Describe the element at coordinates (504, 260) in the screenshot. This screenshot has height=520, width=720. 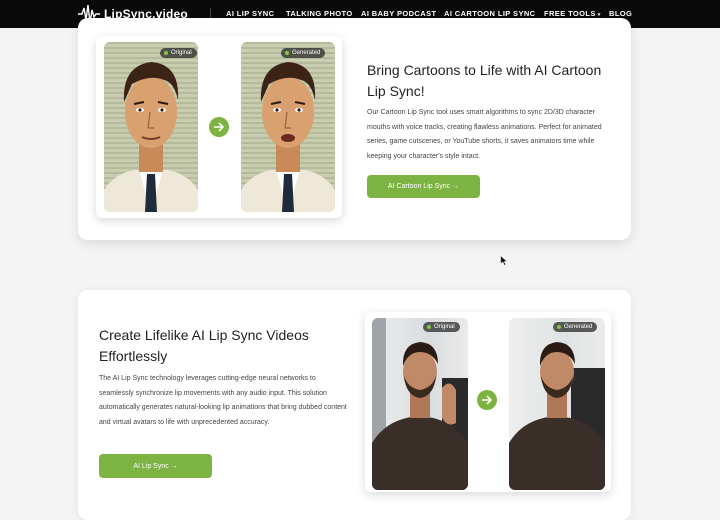
I see `mouse-cursor-icon` at that location.